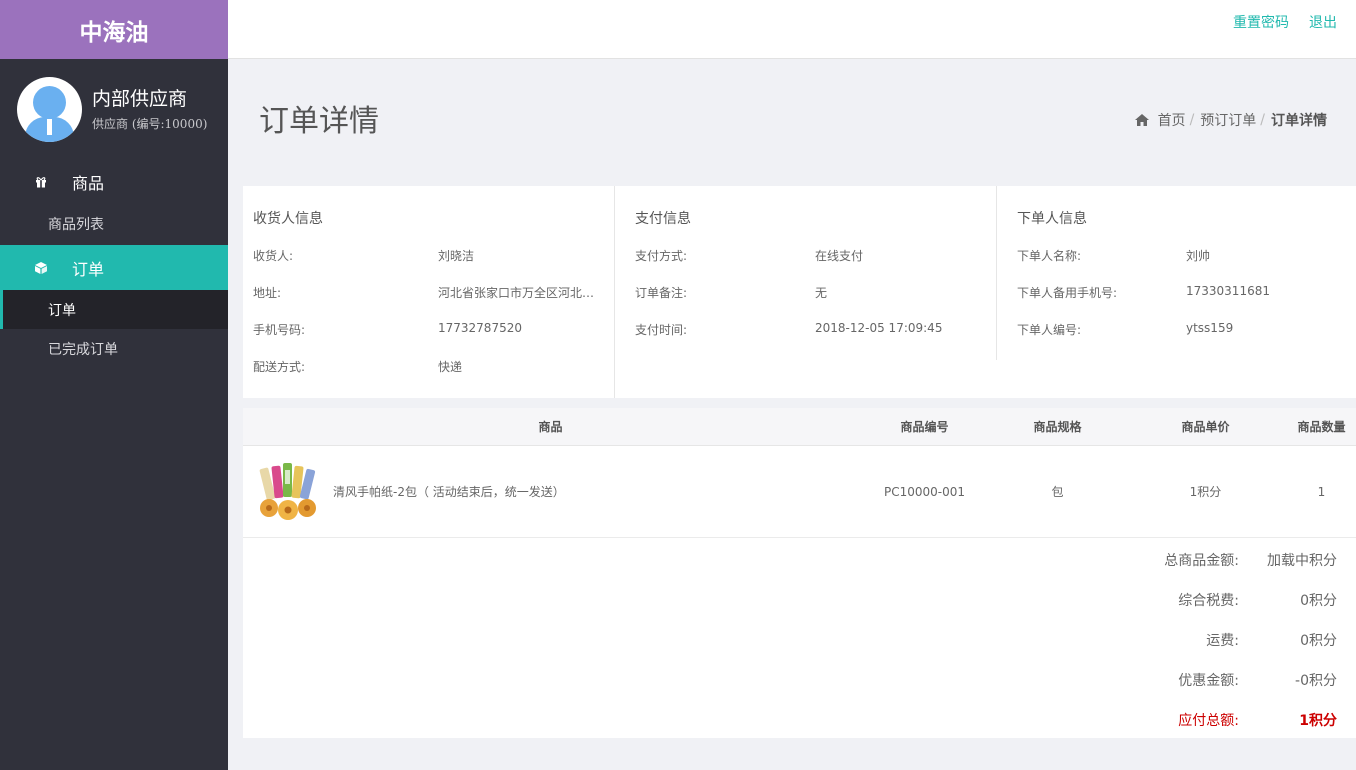 The height and width of the screenshot is (770, 1356). What do you see at coordinates (1321, 427) in the screenshot?
I see `header-qty: 商品数量` at bounding box center [1321, 427].